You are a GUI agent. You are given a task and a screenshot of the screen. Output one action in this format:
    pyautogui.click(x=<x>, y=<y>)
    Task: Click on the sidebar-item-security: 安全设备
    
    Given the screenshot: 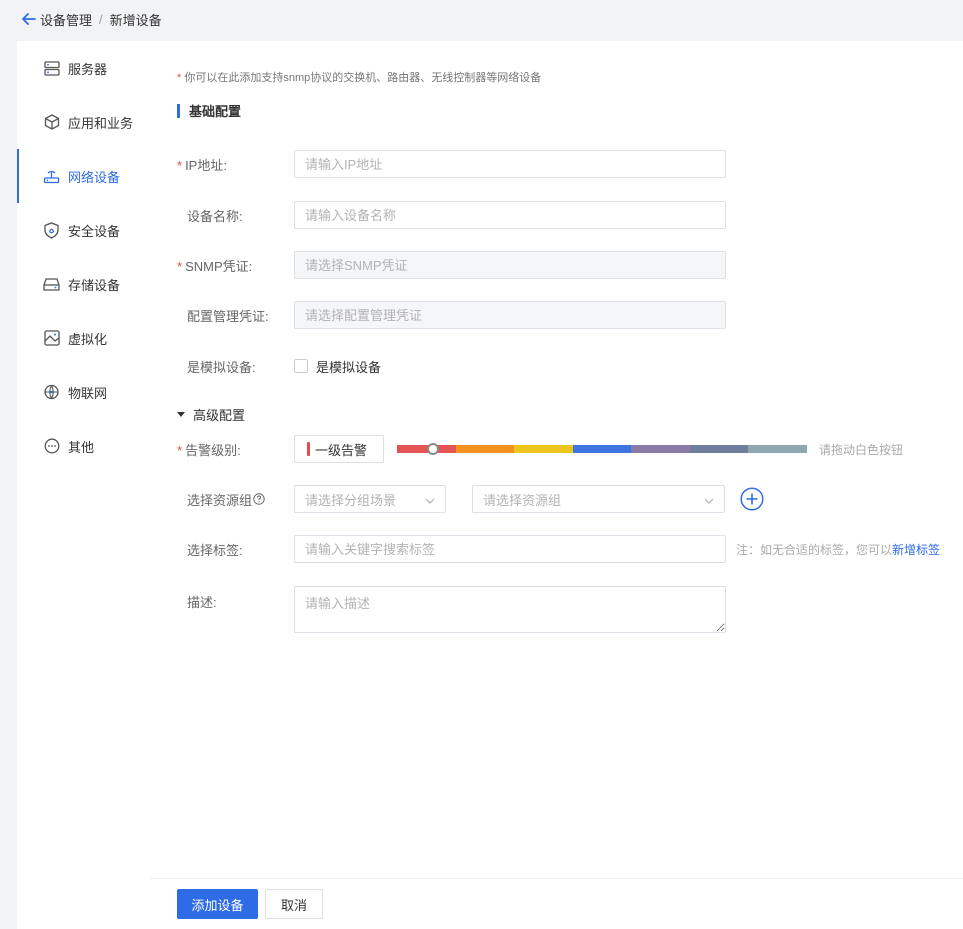 What is the action you would take?
    pyautogui.click(x=83, y=230)
    